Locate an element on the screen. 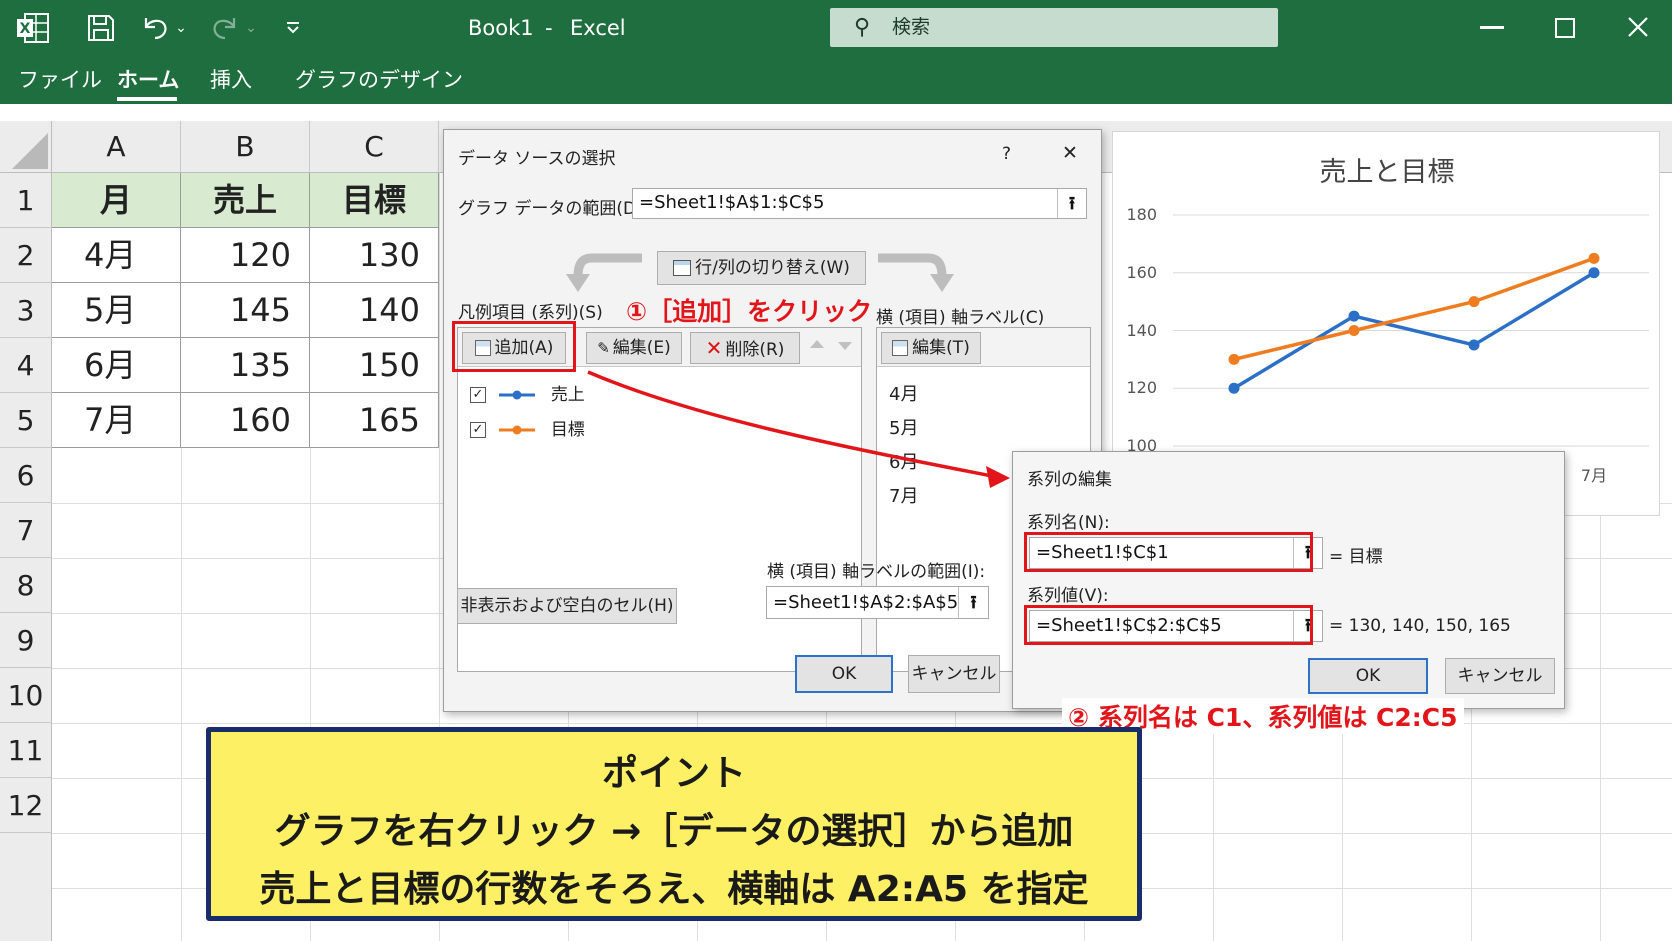  point-line-2: 売上と目標の行数をそろえ、横軸は A2:A5 を指定 is located at coordinates (674, 889).